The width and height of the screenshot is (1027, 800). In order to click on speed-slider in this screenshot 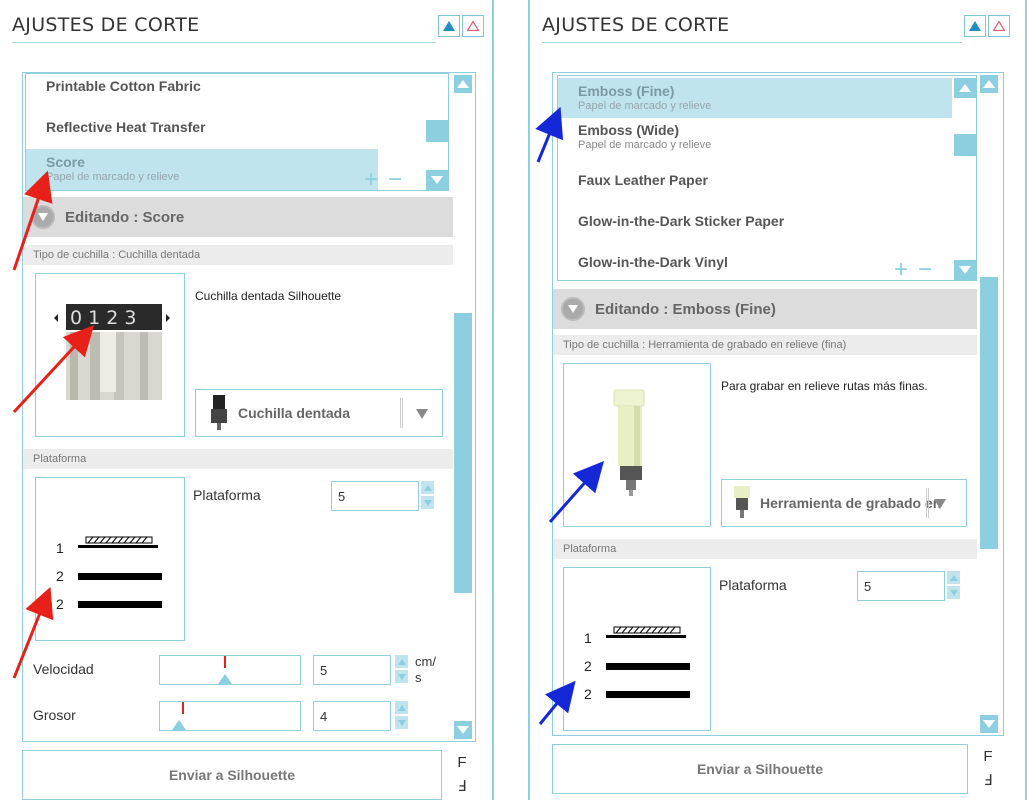, I will do `click(230, 670)`.